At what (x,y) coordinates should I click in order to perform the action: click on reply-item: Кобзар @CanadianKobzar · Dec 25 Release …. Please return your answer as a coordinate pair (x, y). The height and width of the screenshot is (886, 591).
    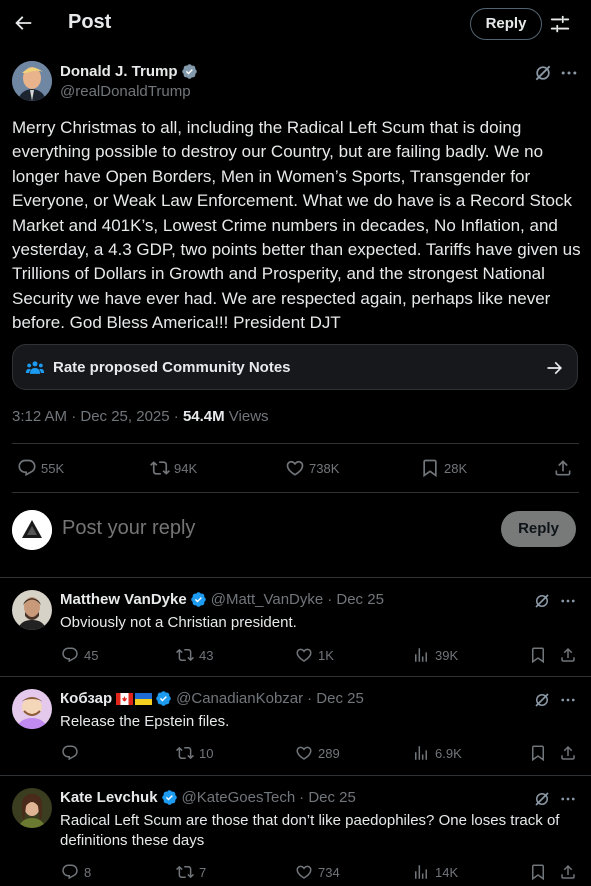
    Looking at the image, I should click on (295, 726).